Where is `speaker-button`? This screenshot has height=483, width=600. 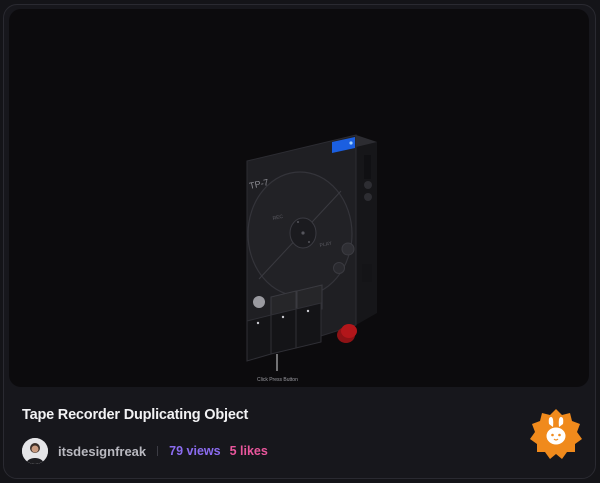 speaker-button is located at coordinates (259, 302).